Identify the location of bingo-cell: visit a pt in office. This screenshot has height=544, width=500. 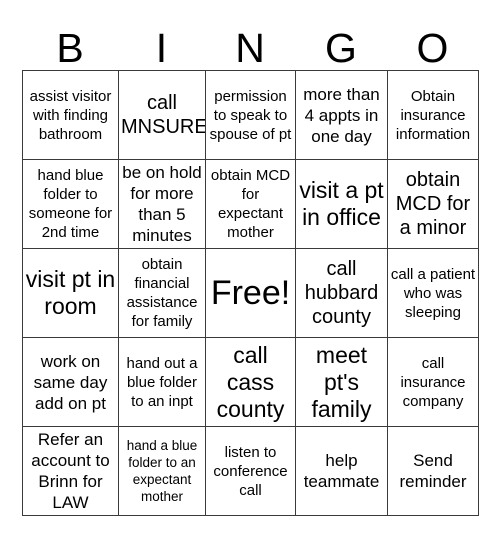
(341, 204).